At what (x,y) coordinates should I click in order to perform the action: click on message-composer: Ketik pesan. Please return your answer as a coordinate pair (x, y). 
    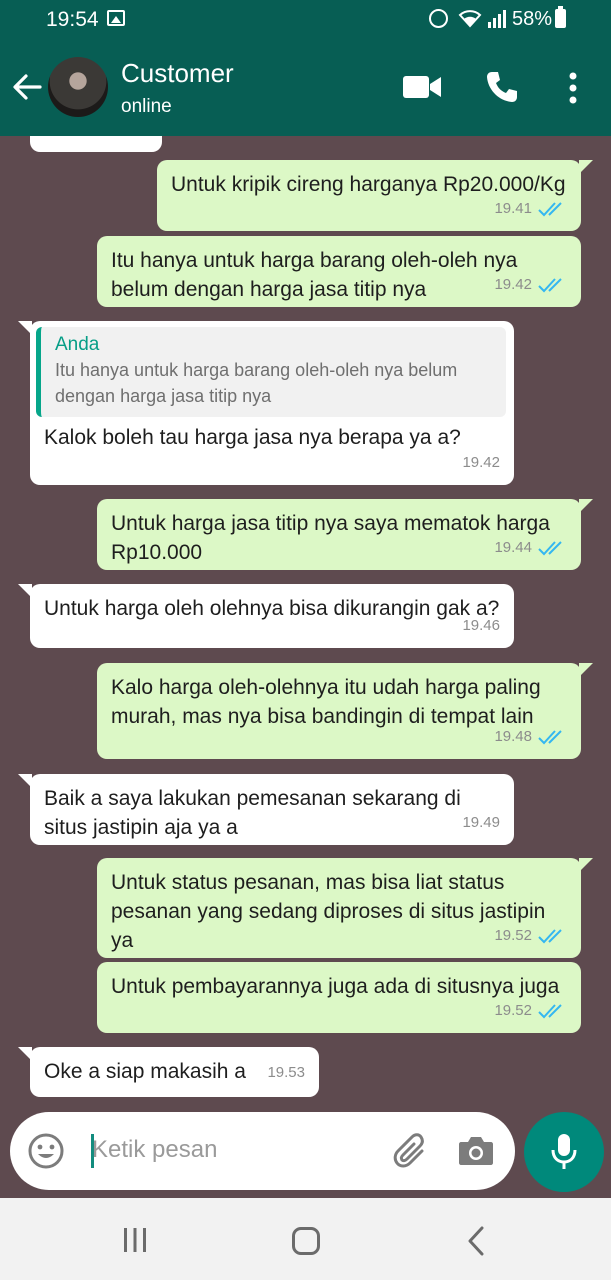
    Looking at the image, I should click on (262, 1151).